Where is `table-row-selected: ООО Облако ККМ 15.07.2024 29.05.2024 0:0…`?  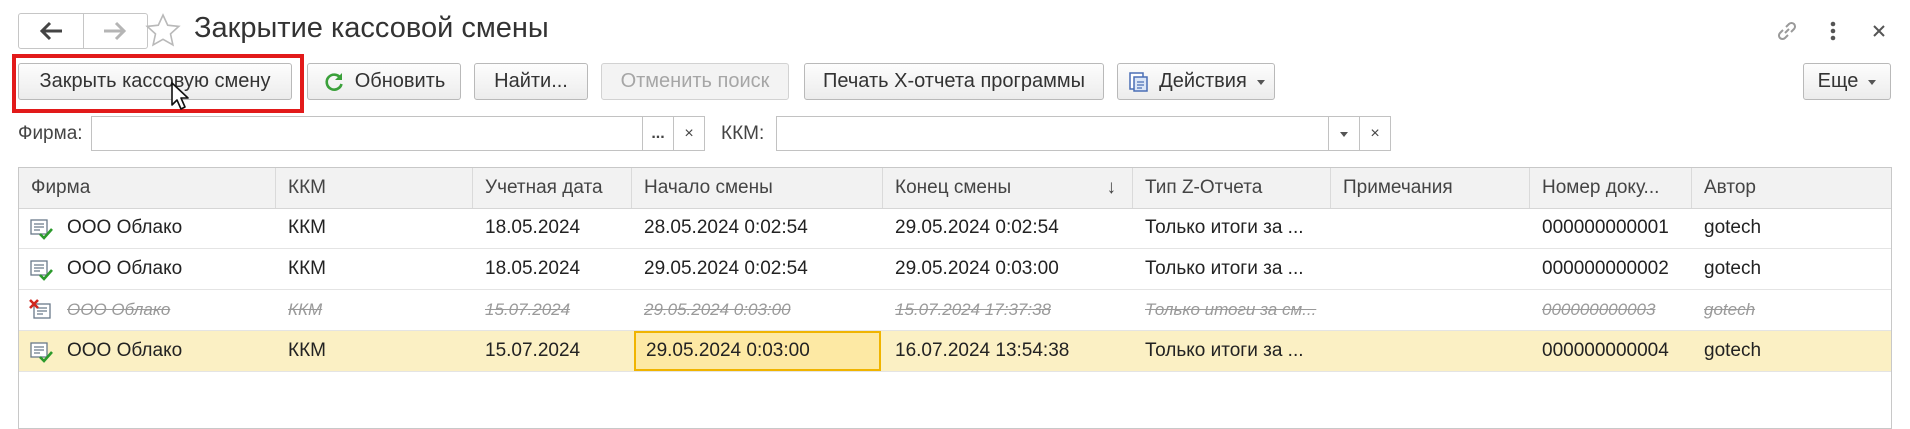 table-row-selected: ООО Облако ККМ 15.07.2024 29.05.2024 0:0… is located at coordinates (955, 351).